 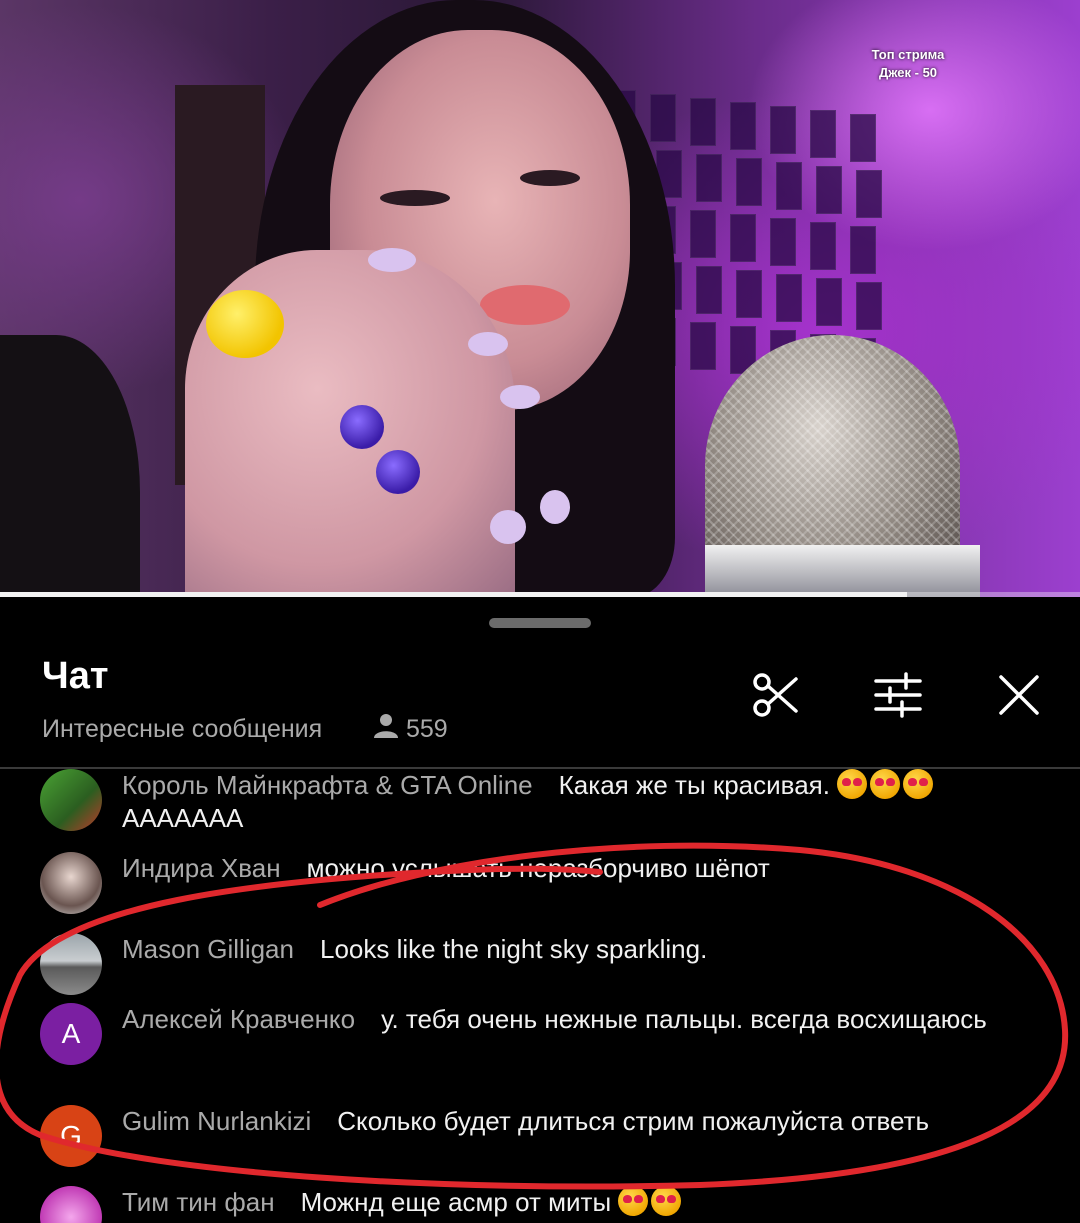 What do you see at coordinates (71, 1136) in the screenshot?
I see `avatar: G` at bounding box center [71, 1136].